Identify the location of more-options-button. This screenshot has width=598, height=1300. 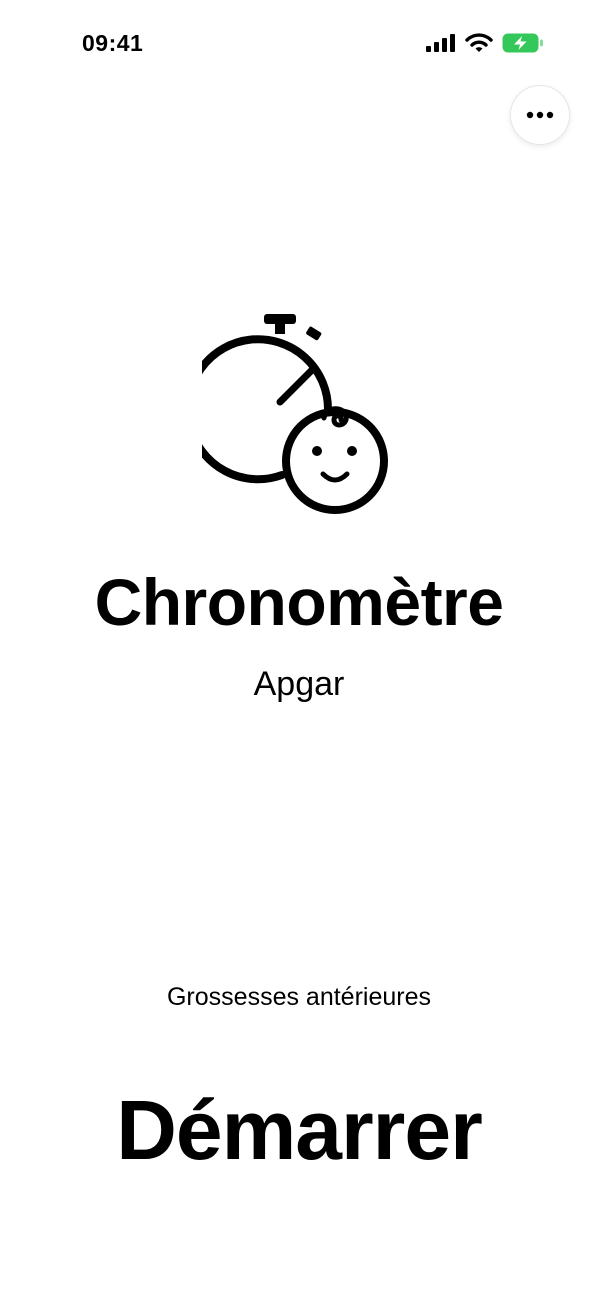
(540, 115).